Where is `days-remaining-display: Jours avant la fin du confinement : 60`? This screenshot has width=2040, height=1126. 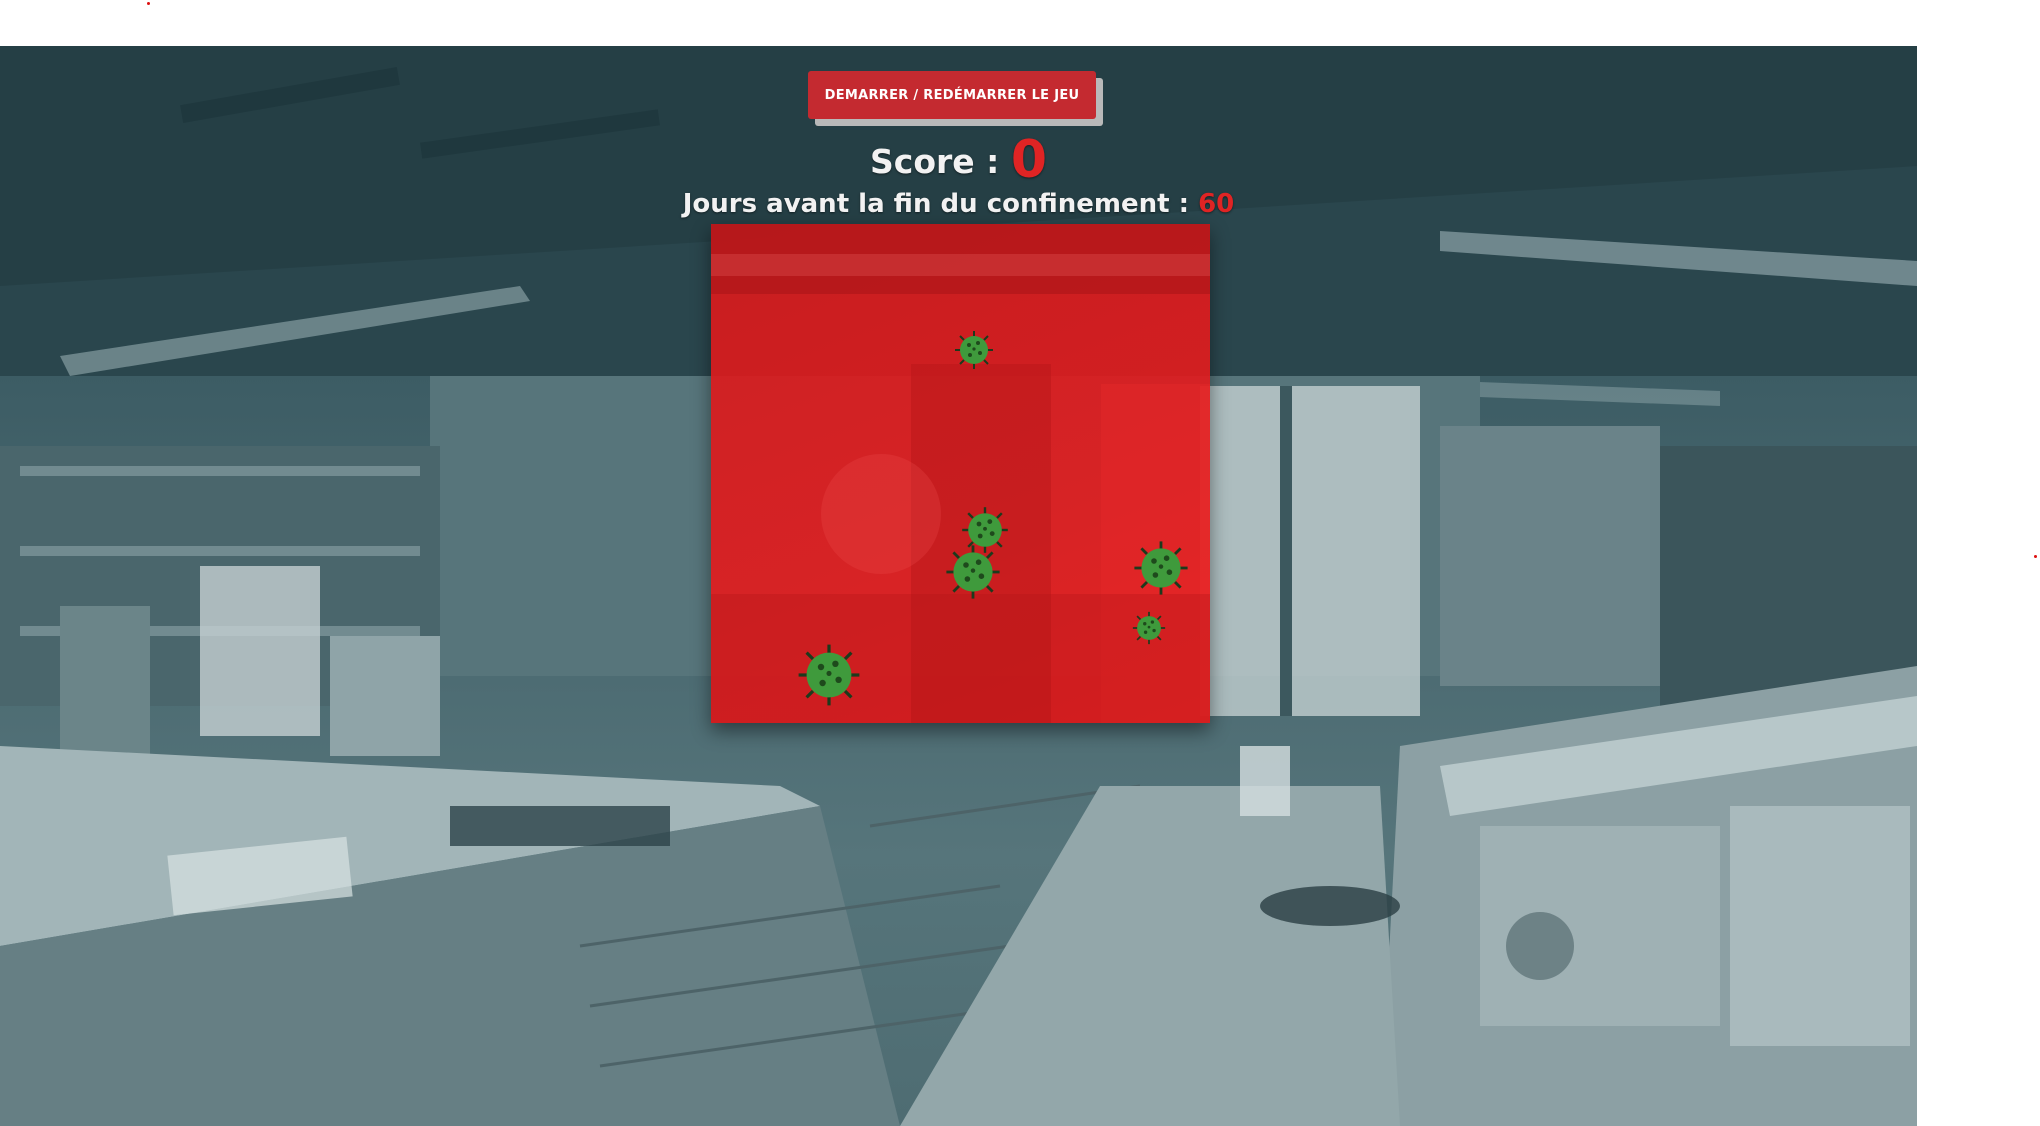 days-remaining-display: Jours avant la fin du confinement : 60 is located at coordinates (958, 204).